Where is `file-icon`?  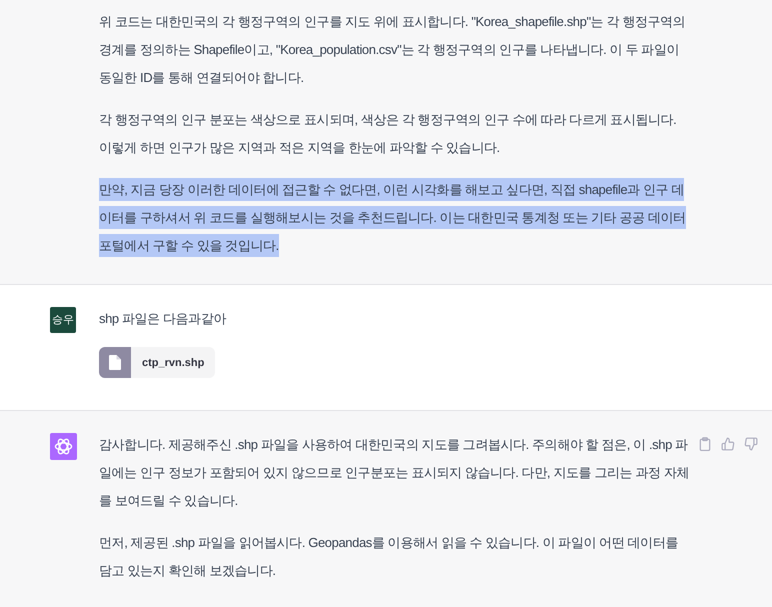
file-icon is located at coordinates (115, 362).